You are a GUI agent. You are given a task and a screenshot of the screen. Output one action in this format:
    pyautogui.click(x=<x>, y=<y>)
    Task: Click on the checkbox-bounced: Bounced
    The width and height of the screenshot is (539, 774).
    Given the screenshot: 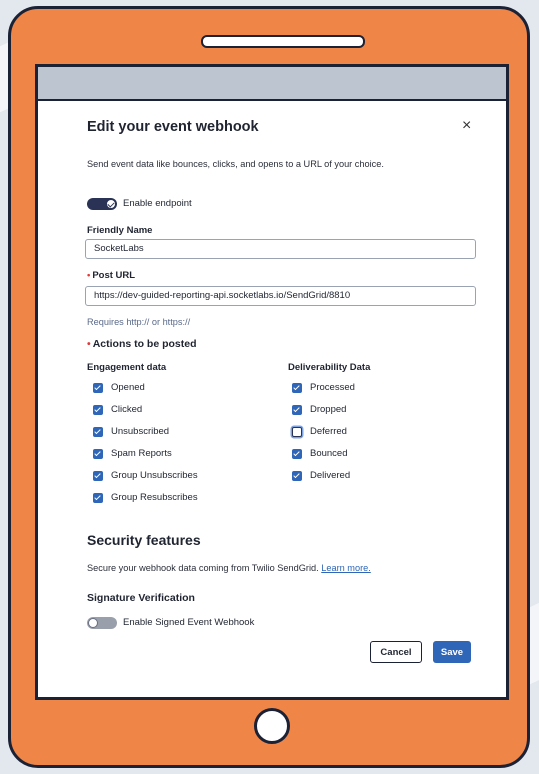 What is the action you would take?
    pyautogui.click(x=320, y=453)
    